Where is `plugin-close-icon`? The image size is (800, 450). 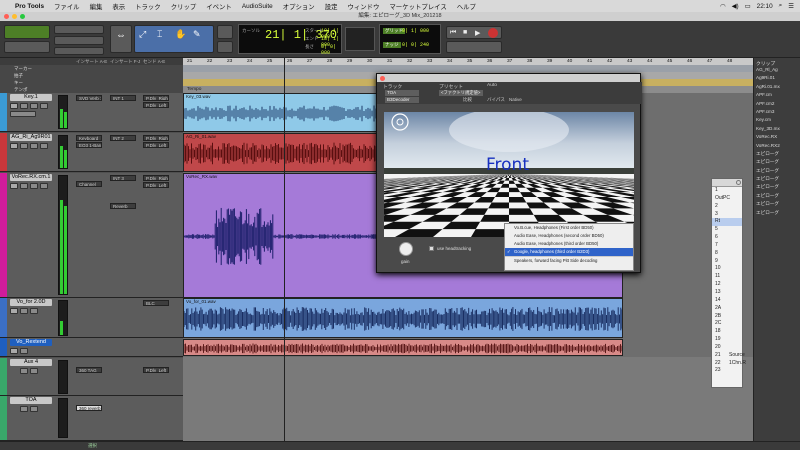
plugin-close-icon is located at coordinates (382, 78).